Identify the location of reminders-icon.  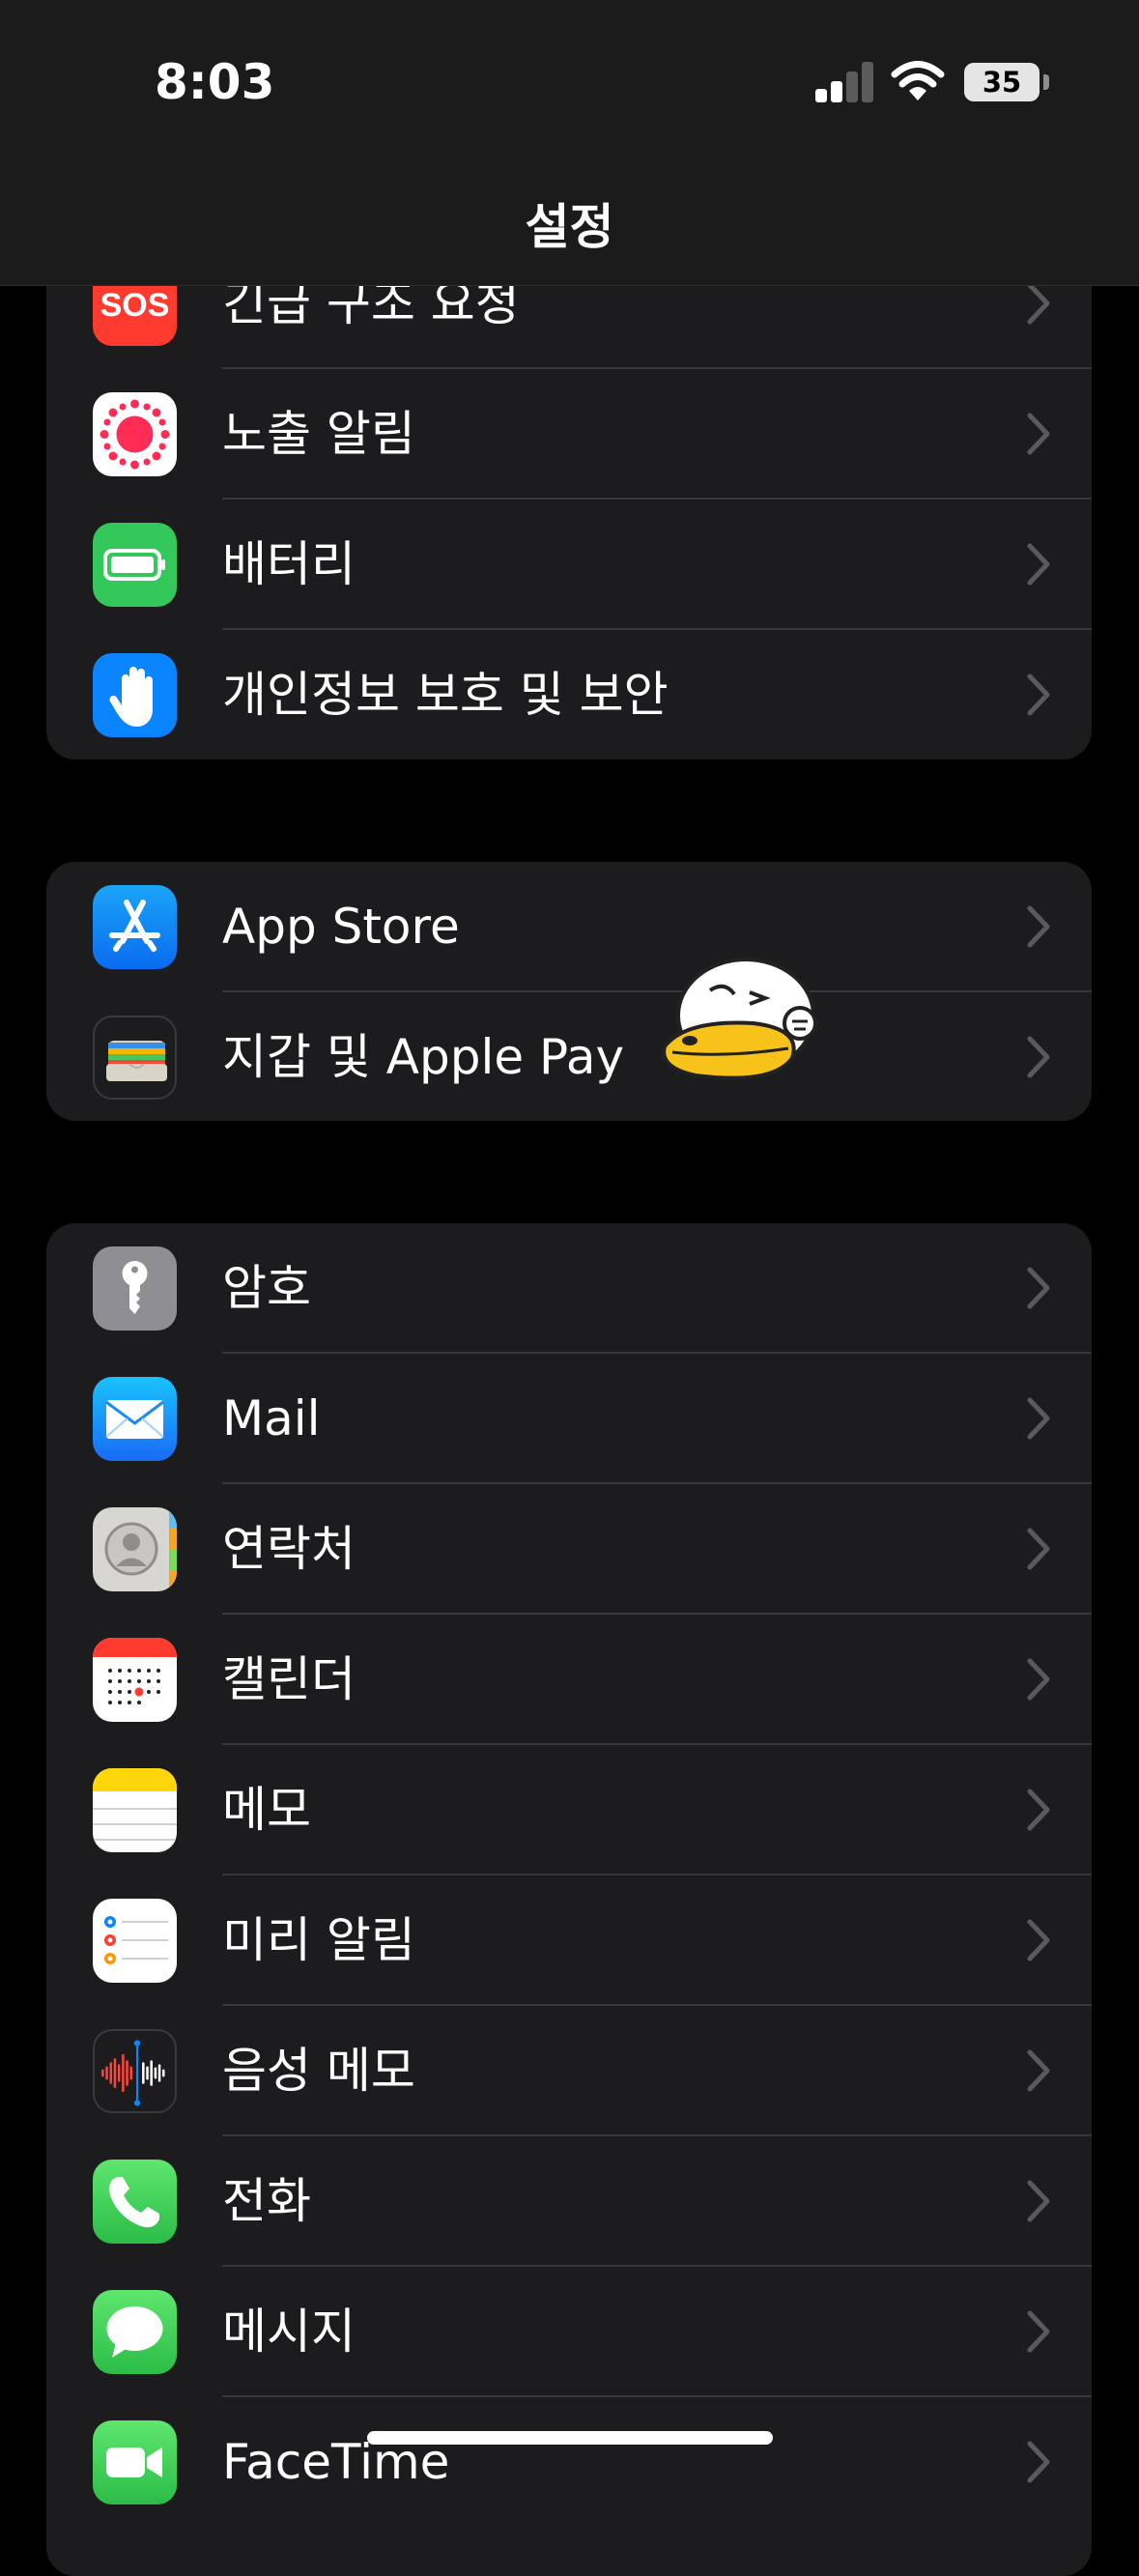
(135, 1941).